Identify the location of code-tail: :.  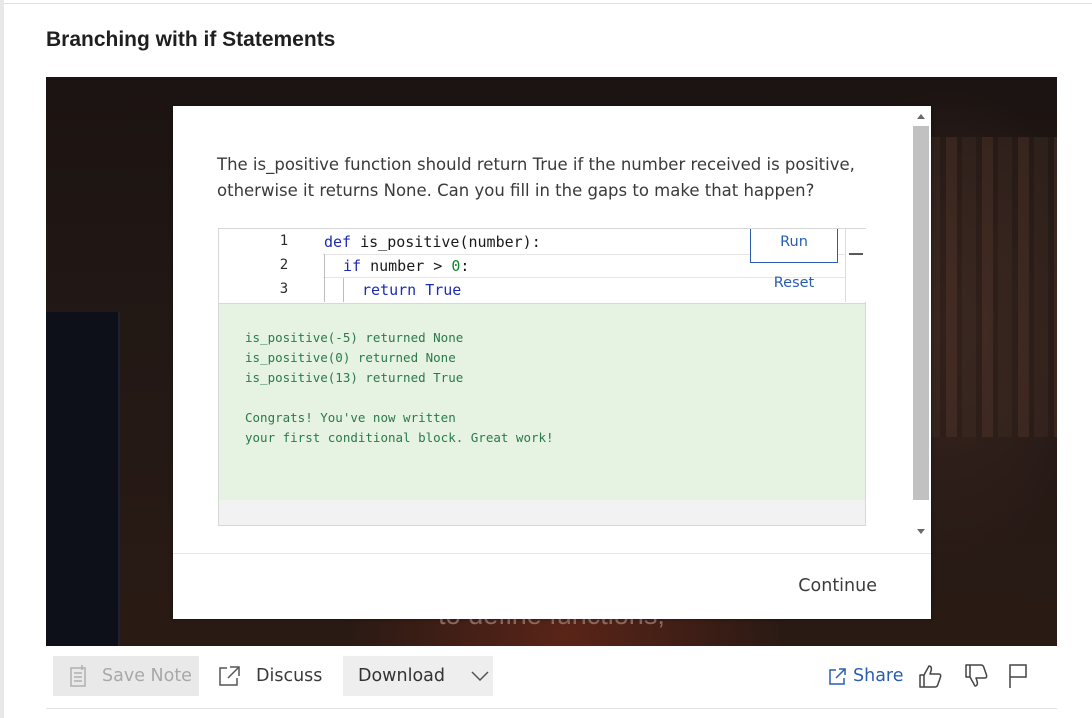
(465, 266).